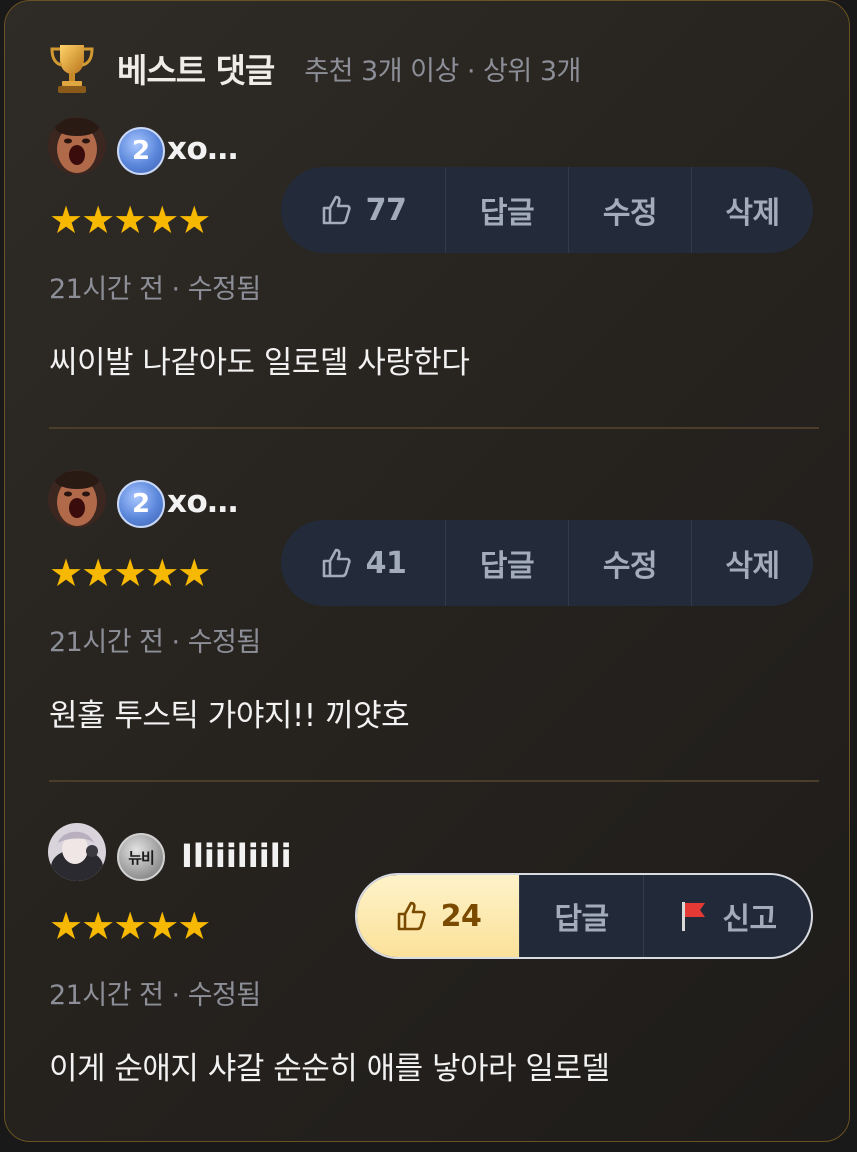  Describe the element at coordinates (461, 916) in the screenshot. I see `like-count: 24` at that location.